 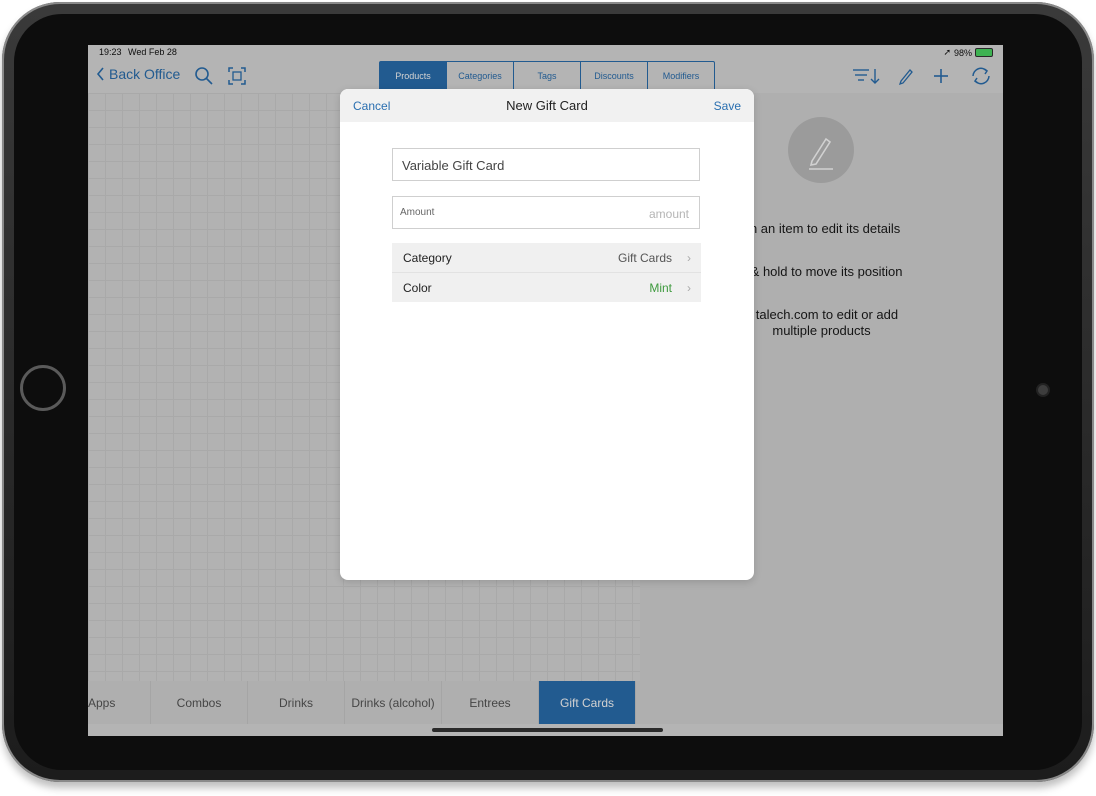 I want to click on camera-icon, so click(x=1043, y=390).